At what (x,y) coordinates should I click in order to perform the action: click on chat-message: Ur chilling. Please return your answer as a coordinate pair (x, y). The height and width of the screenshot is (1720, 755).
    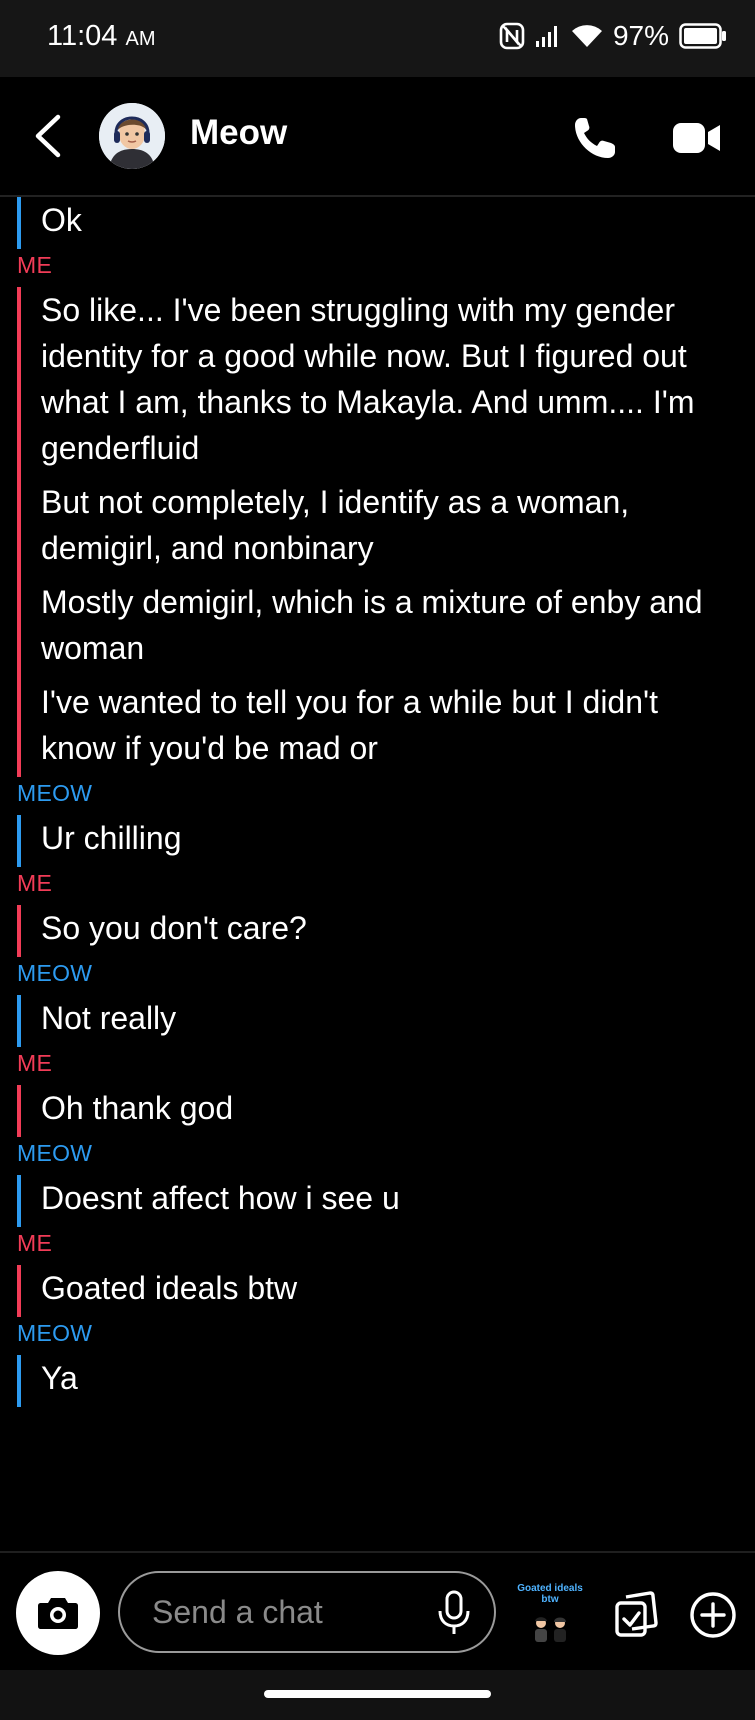
    Looking at the image, I should click on (388, 841).